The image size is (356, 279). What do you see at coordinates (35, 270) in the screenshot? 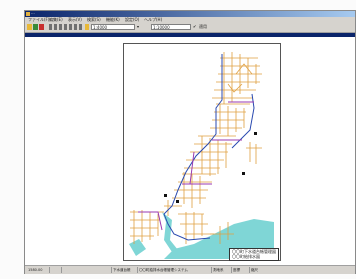
I see `status-coordinate: 1580.00` at bounding box center [35, 270].